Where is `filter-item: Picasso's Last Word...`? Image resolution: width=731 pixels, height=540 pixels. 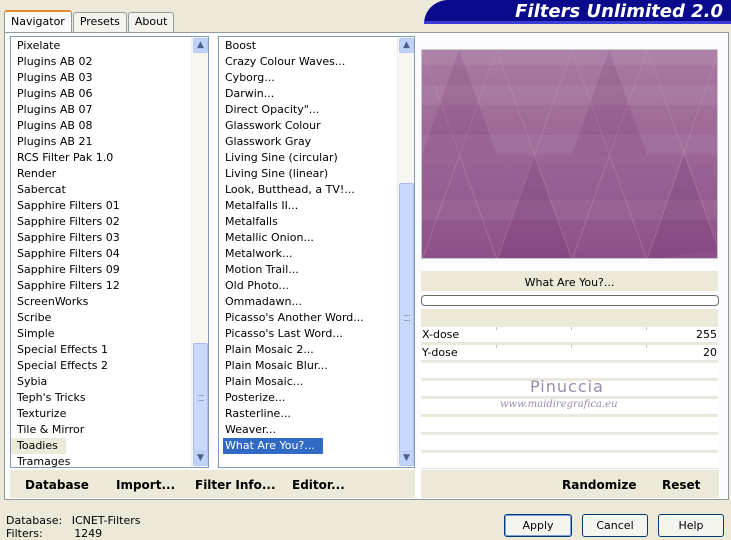 filter-item: Picasso's Last Word... is located at coordinates (308, 334).